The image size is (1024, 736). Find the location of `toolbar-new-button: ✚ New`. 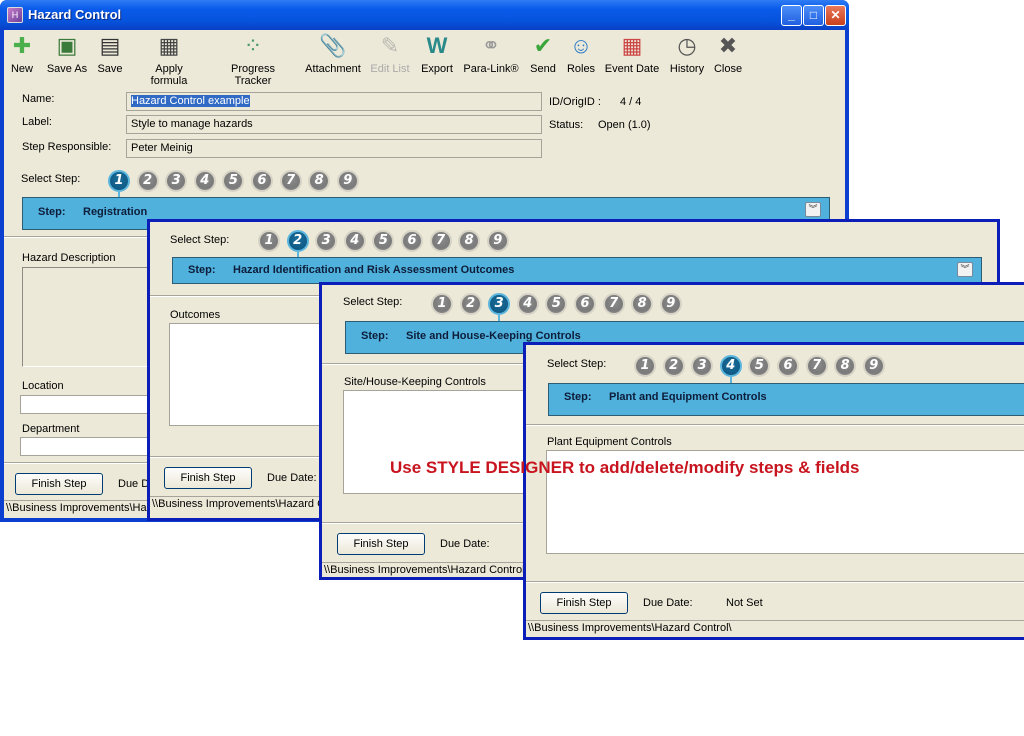

toolbar-new-button: ✚ New is located at coordinates (22, 53).